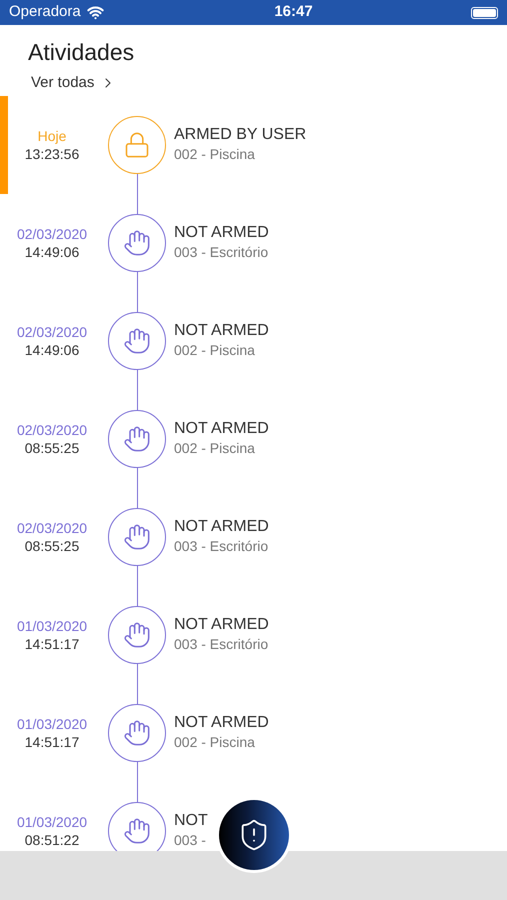 This screenshot has width=507, height=900. I want to click on clock-time: 16:47, so click(293, 12).